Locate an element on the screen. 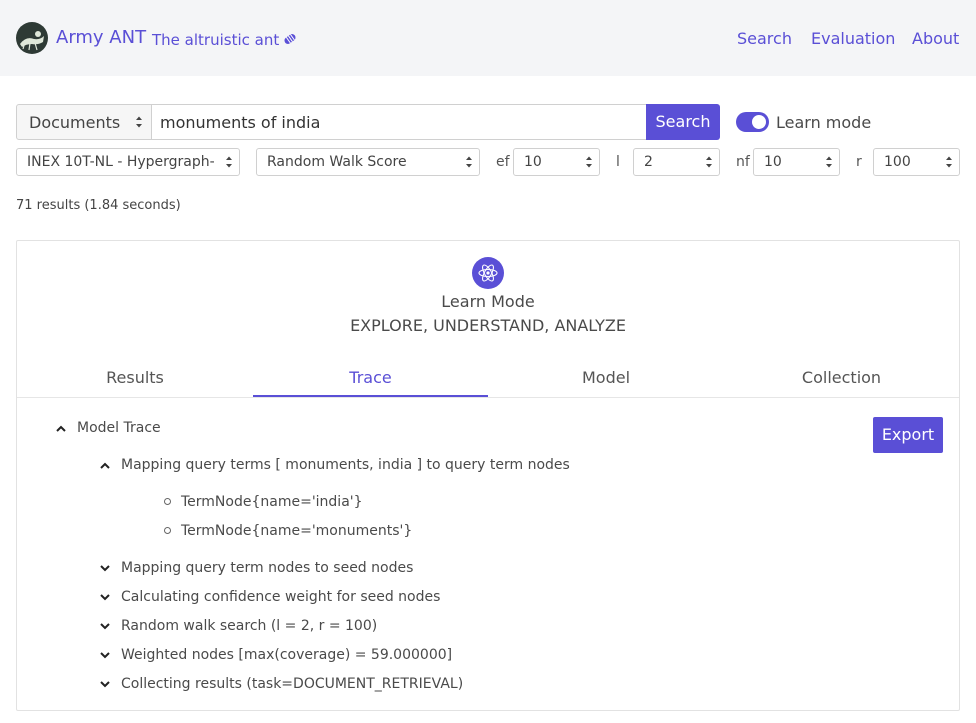  trace-sub-item: TermNode{name='monuments'} is located at coordinates (297, 531).